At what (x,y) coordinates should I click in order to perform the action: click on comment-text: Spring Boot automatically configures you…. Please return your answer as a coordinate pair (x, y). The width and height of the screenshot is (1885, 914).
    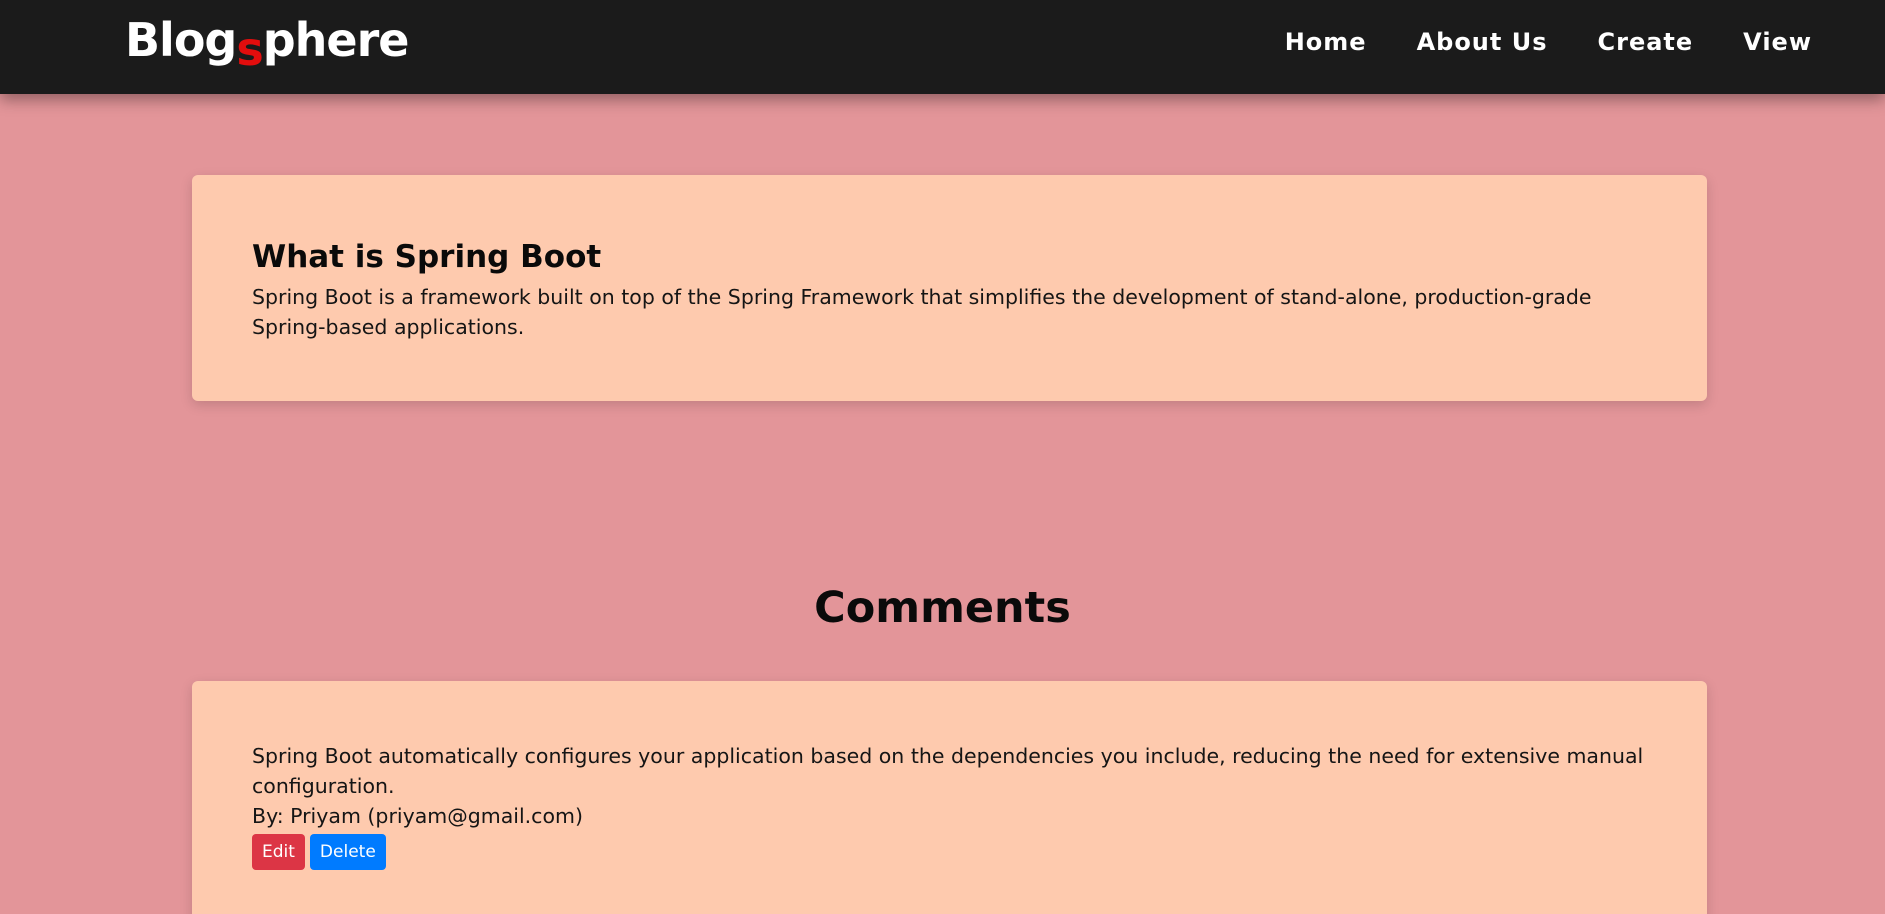
    Looking at the image, I should click on (948, 771).